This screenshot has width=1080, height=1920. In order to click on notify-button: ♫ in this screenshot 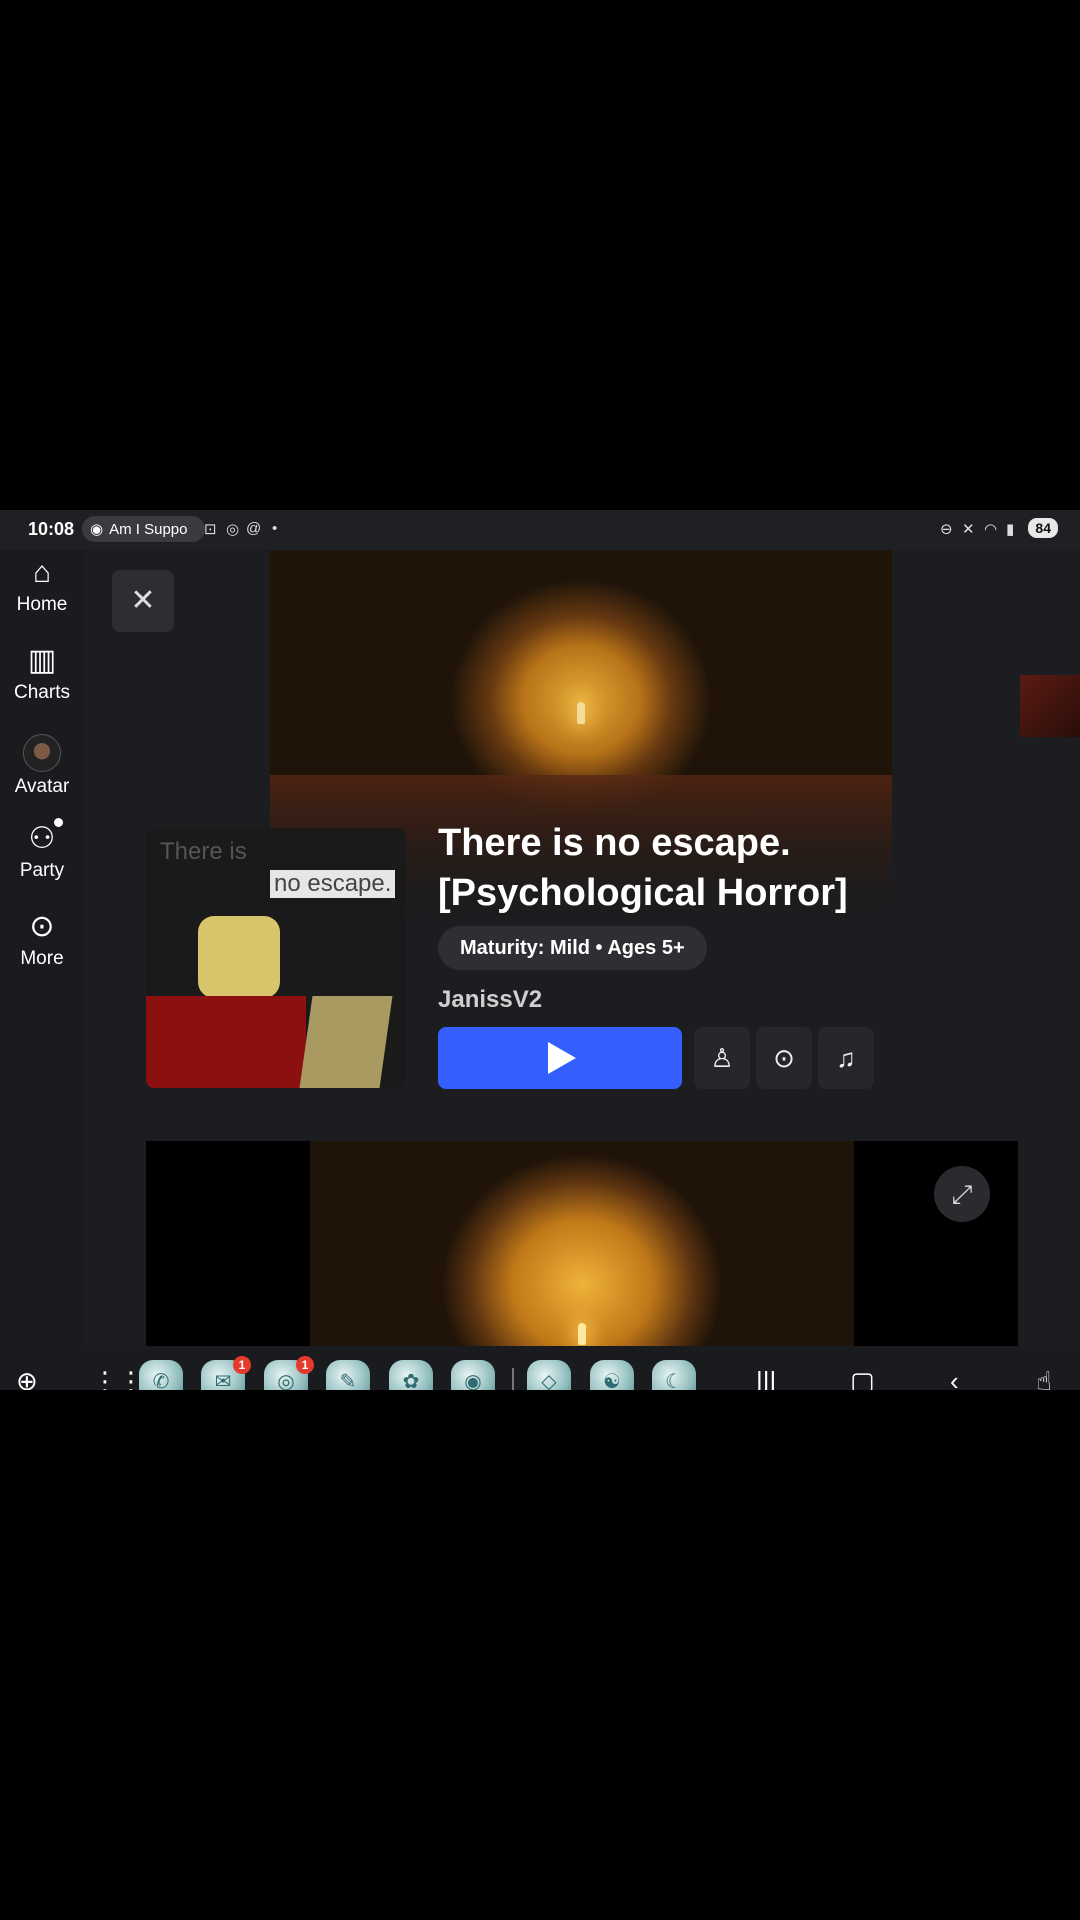, I will do `click(846, 1058)`.